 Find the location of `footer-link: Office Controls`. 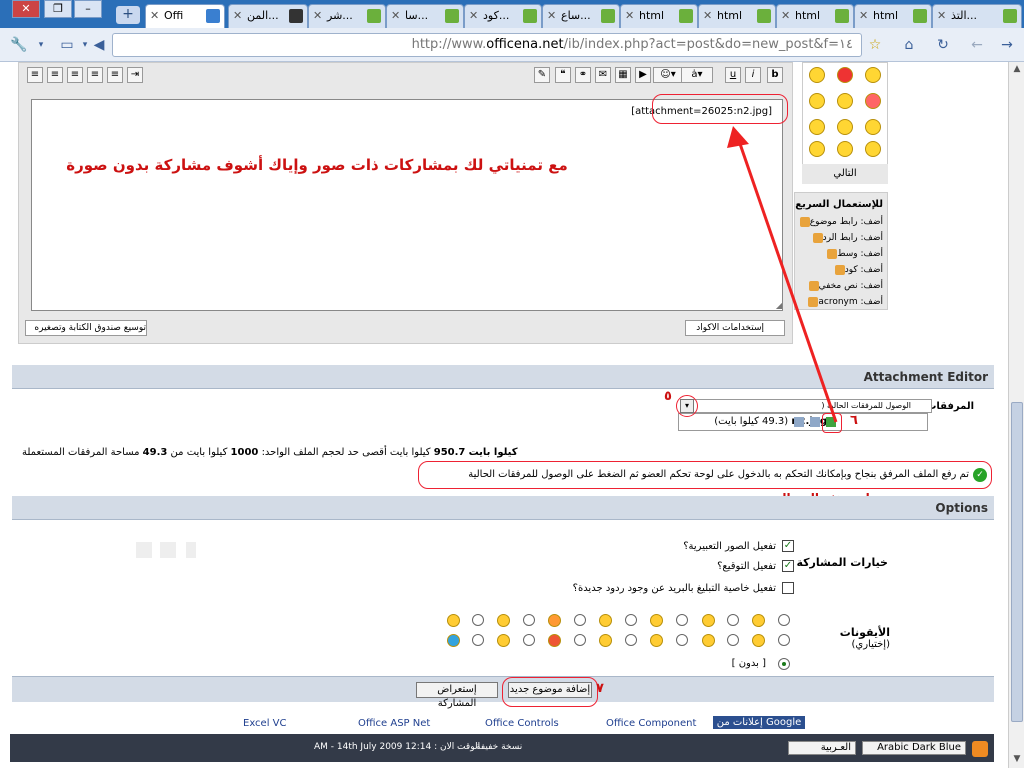

footer-link: Office Controls is located at coordinates (522, 723).